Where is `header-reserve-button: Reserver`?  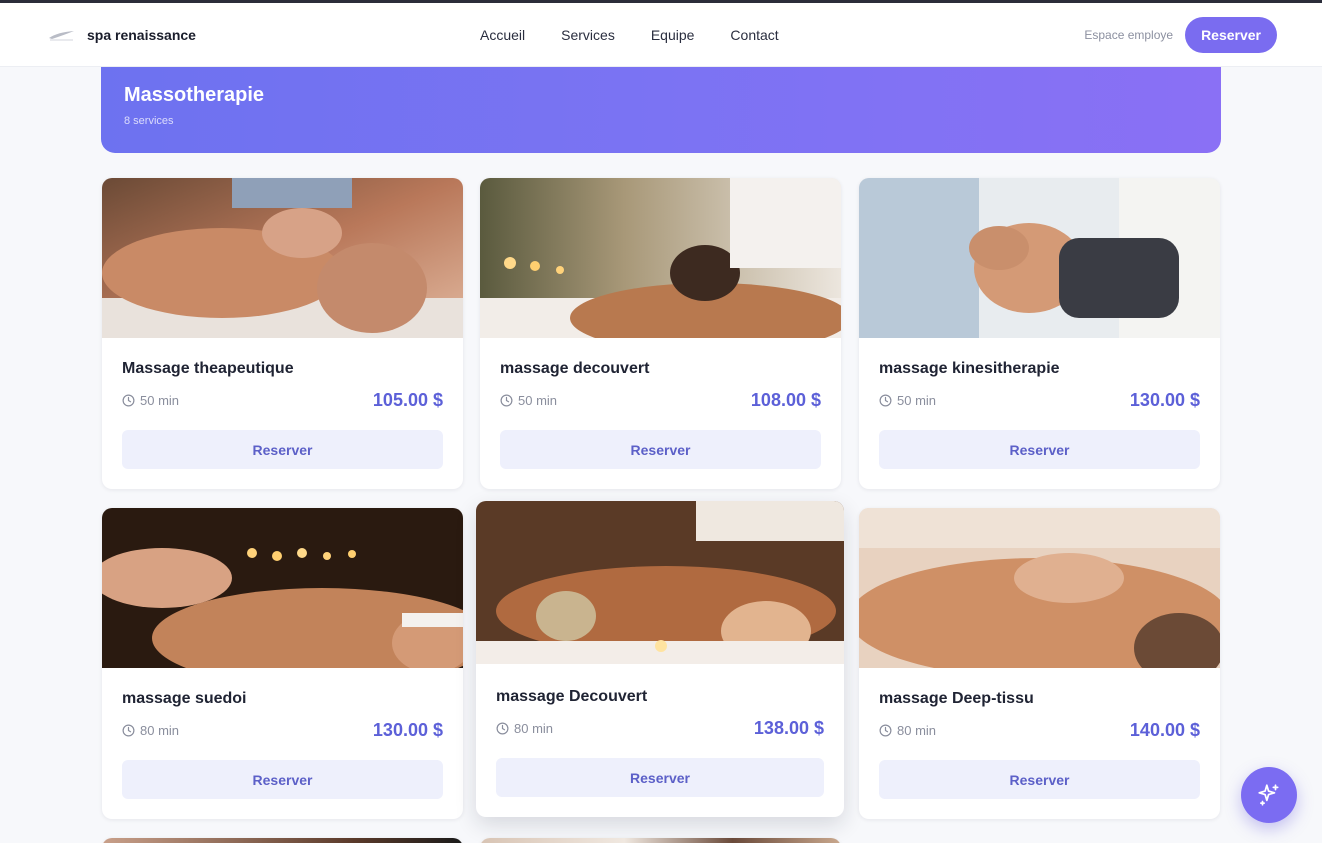
header-reserve-button: Reserver is located at coordinates (1231, 35).